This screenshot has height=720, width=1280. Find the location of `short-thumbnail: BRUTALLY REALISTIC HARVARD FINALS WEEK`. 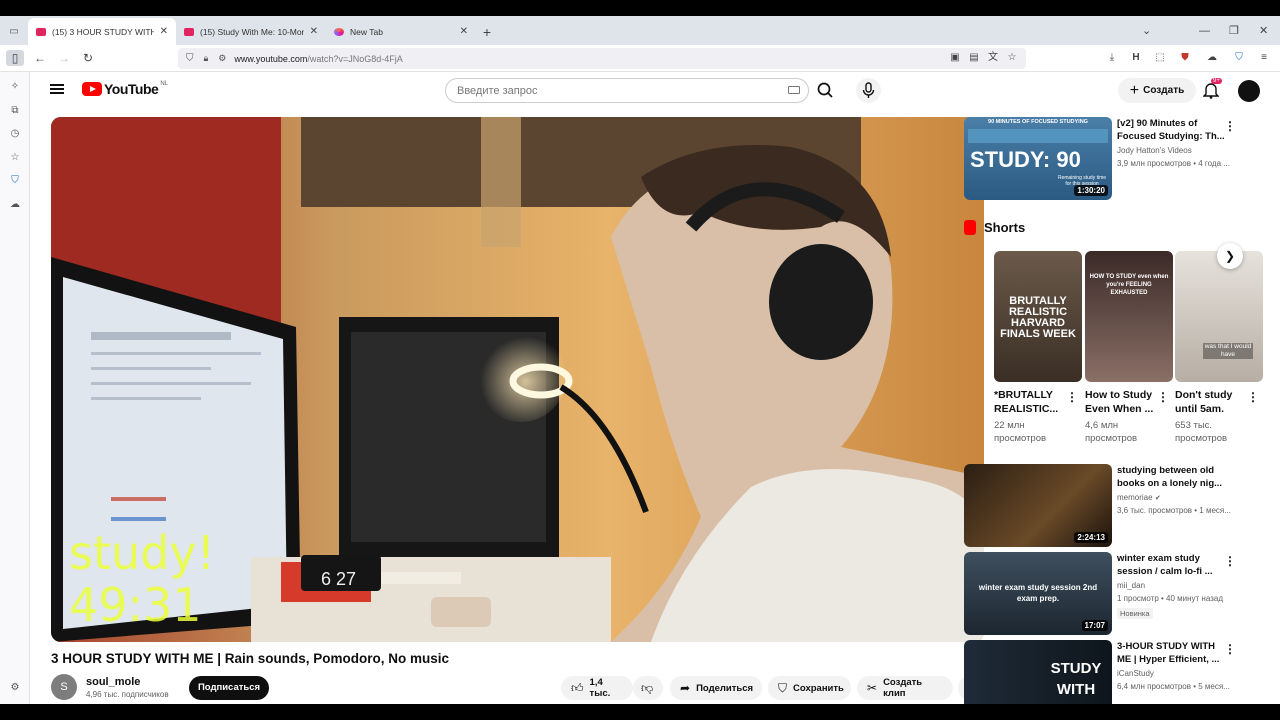

short-thumbnail: BRUTALLY REALISTIC HARVARD FINALS WEEK is located at coordinates (1038, 316).